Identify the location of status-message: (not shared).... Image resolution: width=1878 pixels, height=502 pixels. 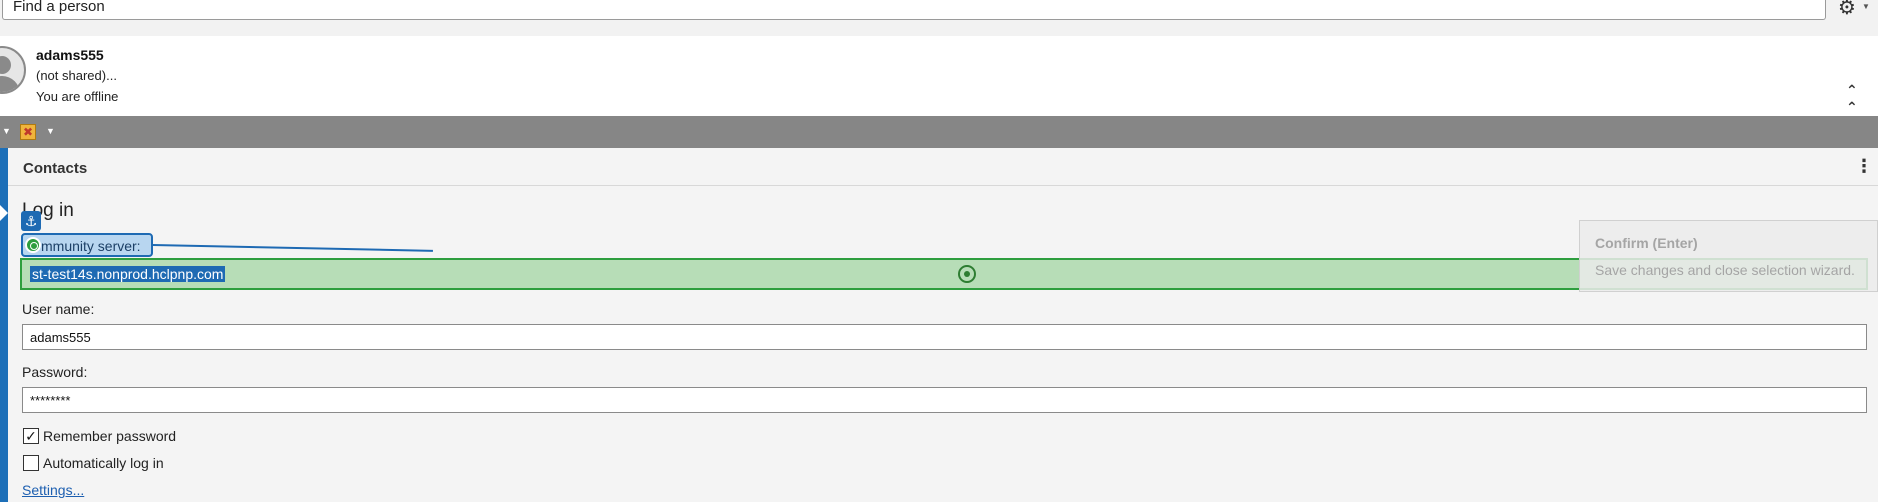
(76, 75).